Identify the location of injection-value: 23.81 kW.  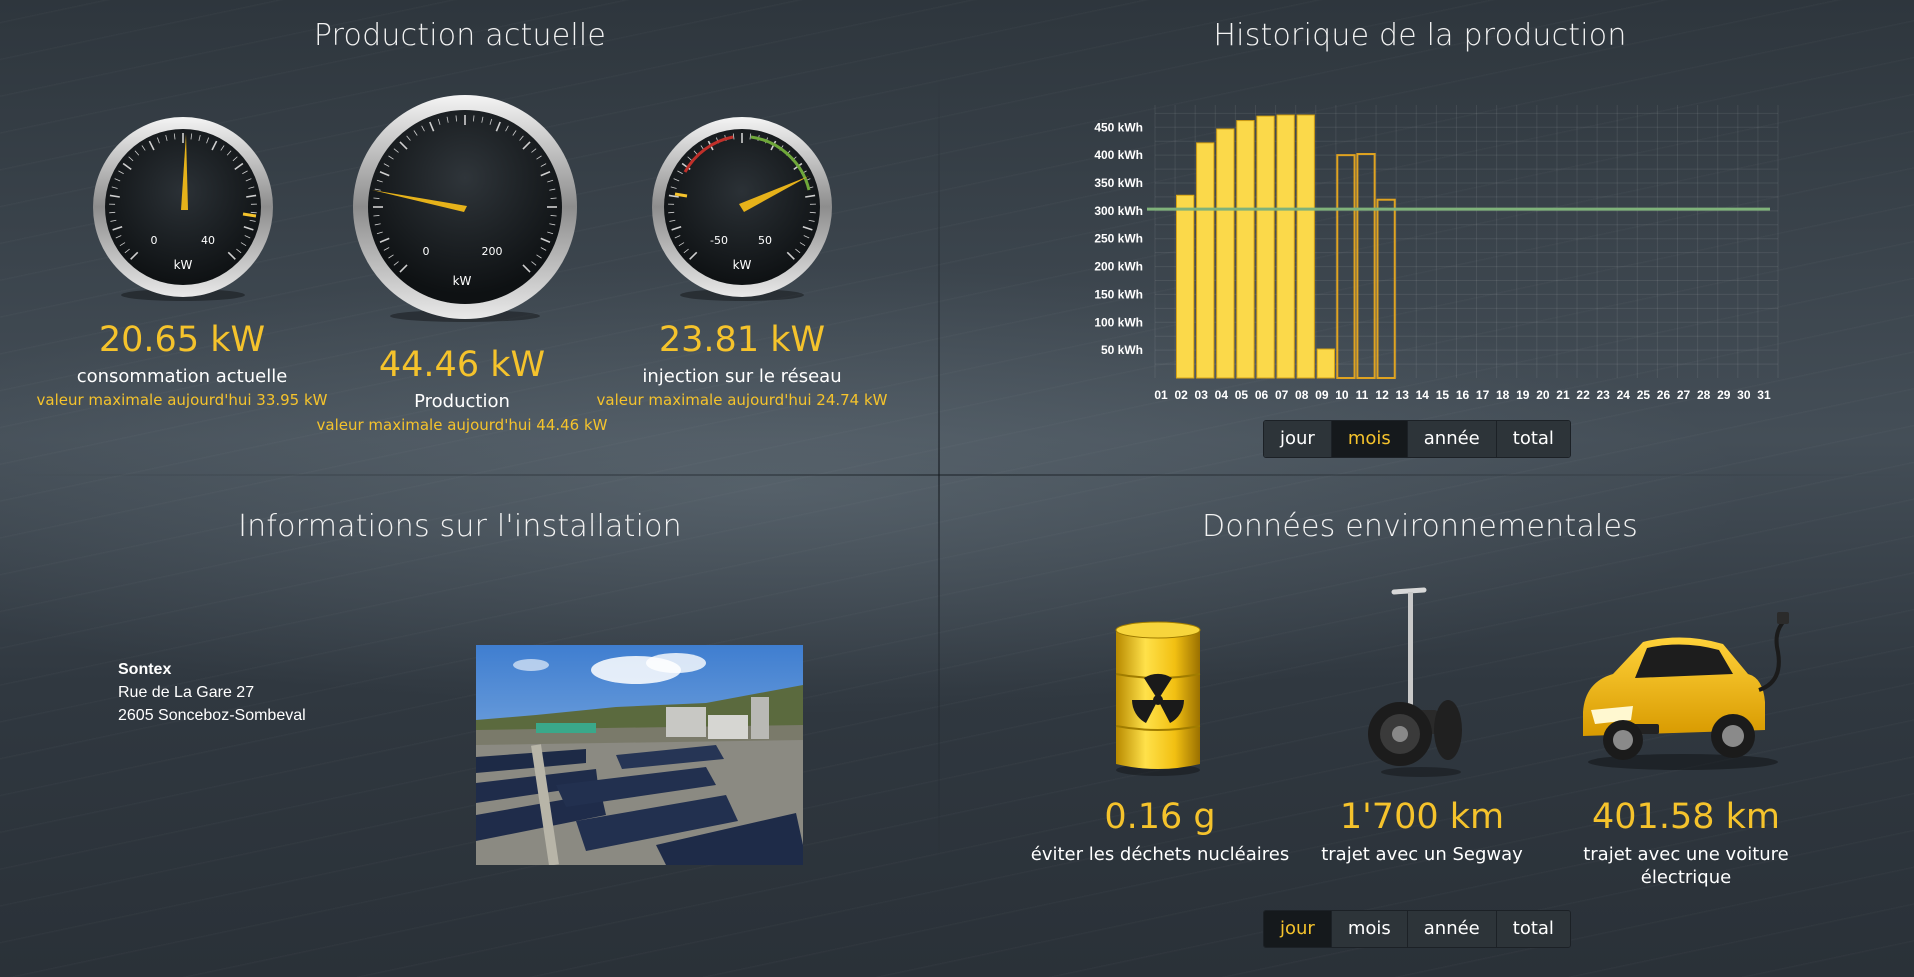
(742, 340).